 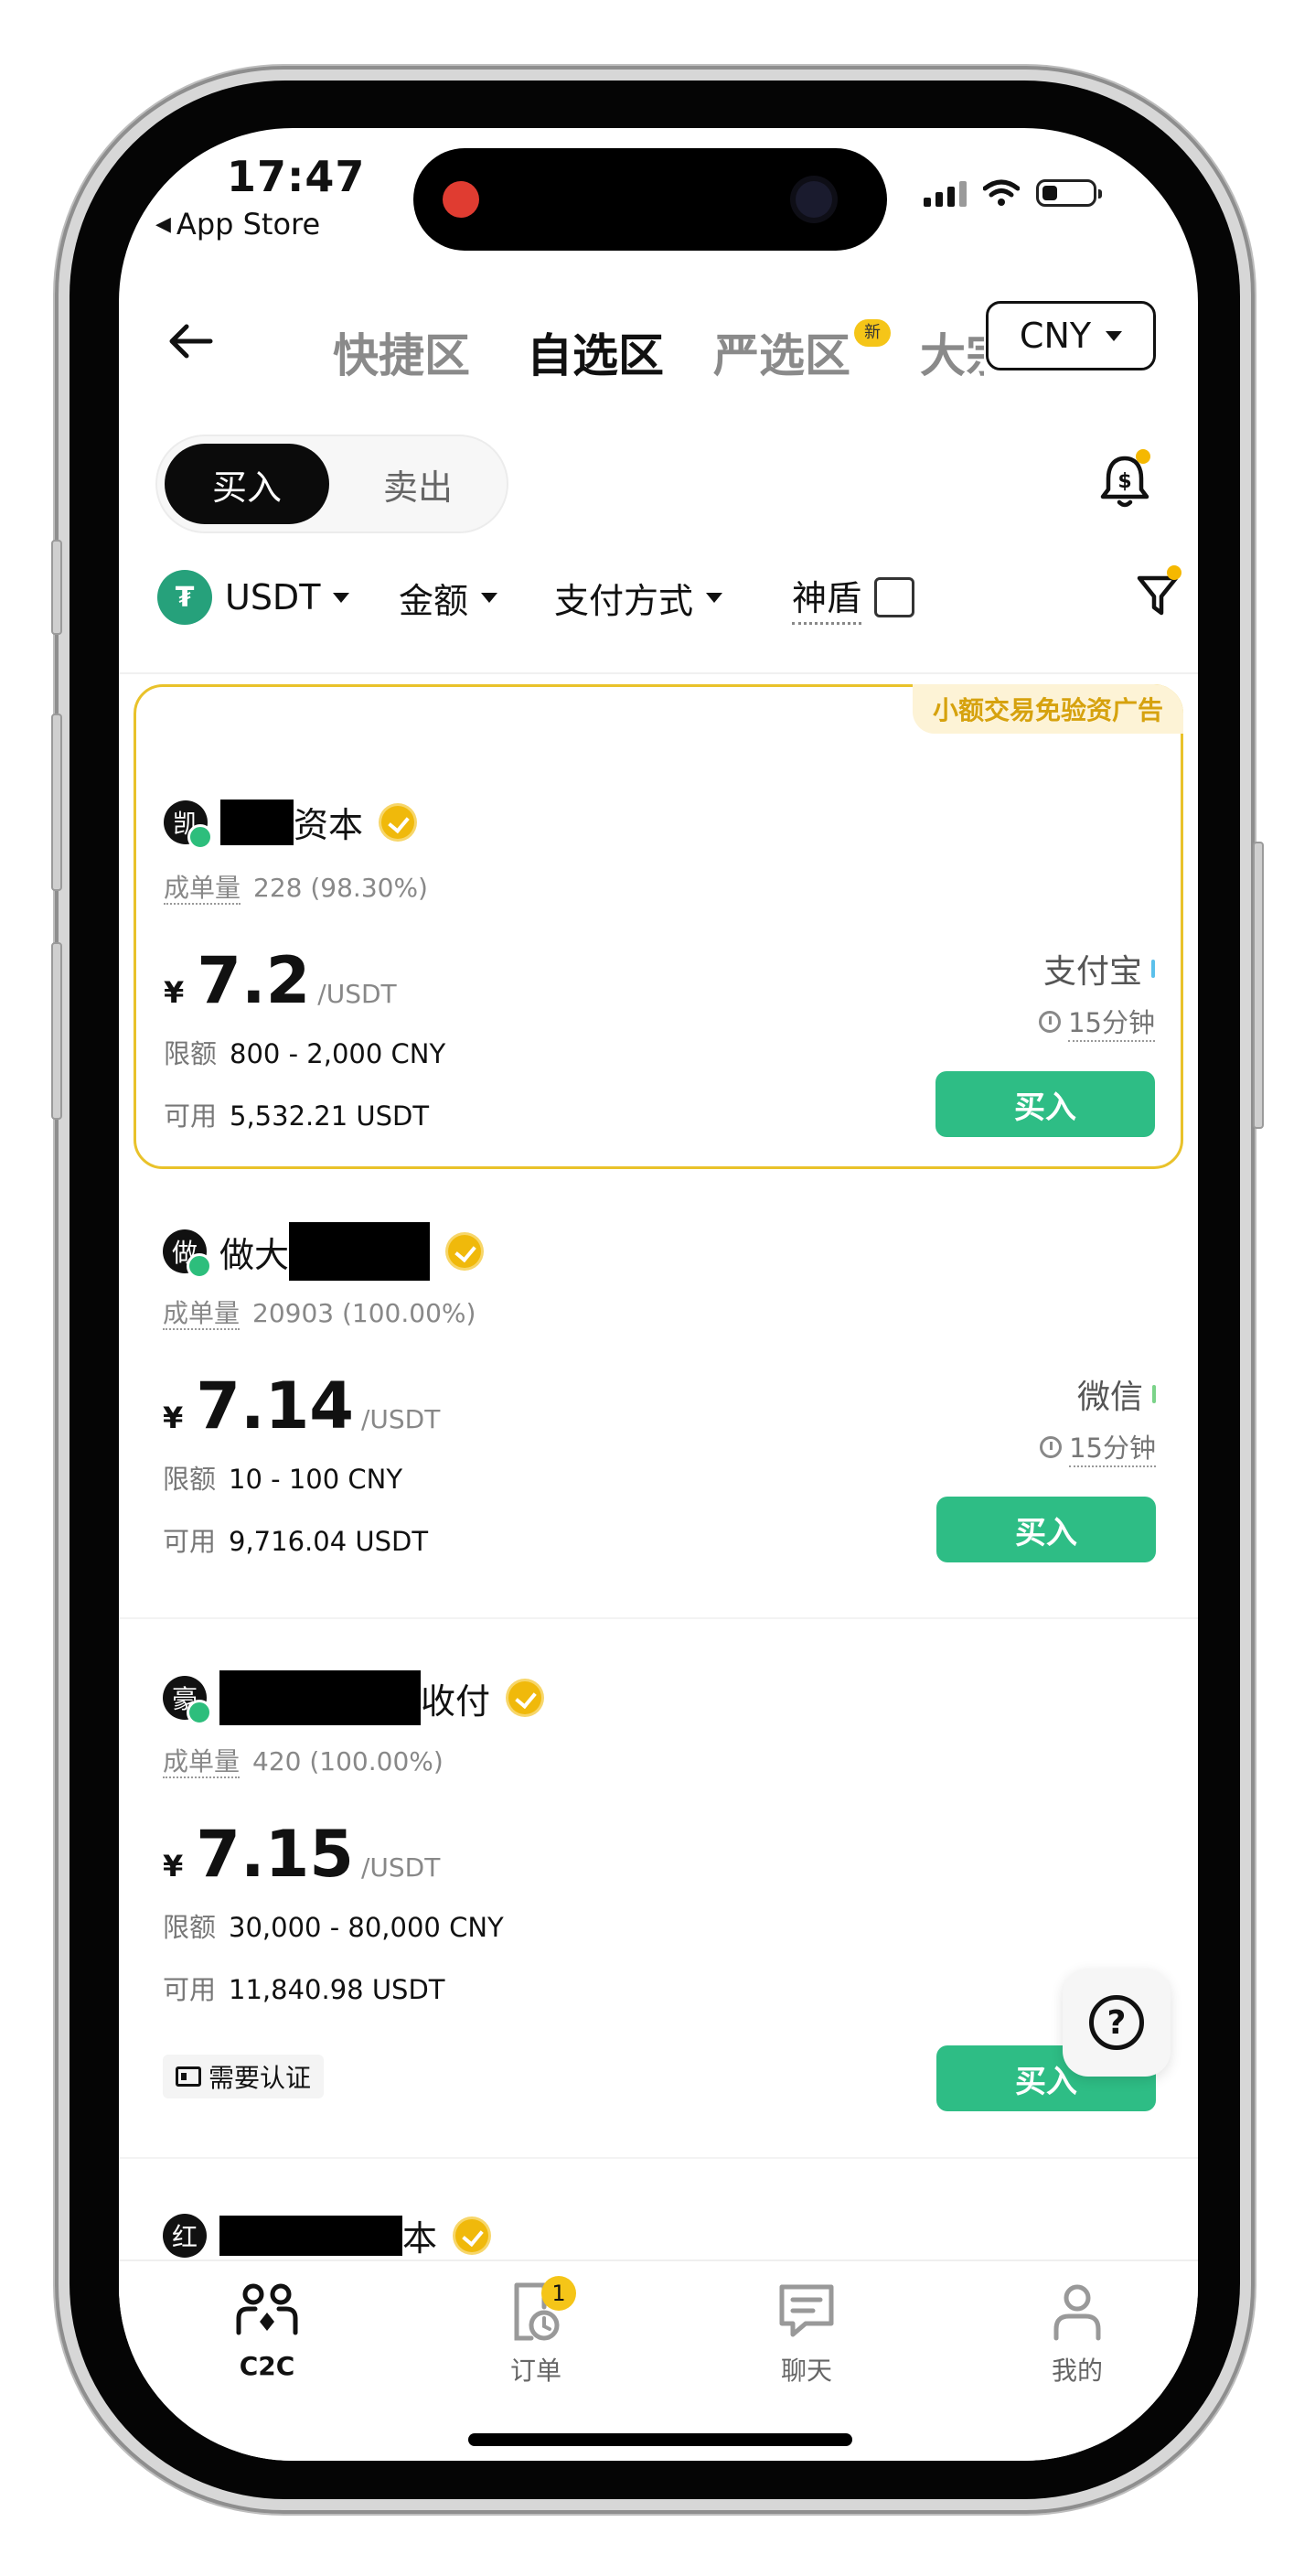 I want to click on payment-method-label: 支付宝, so click(x=1092, y=972).